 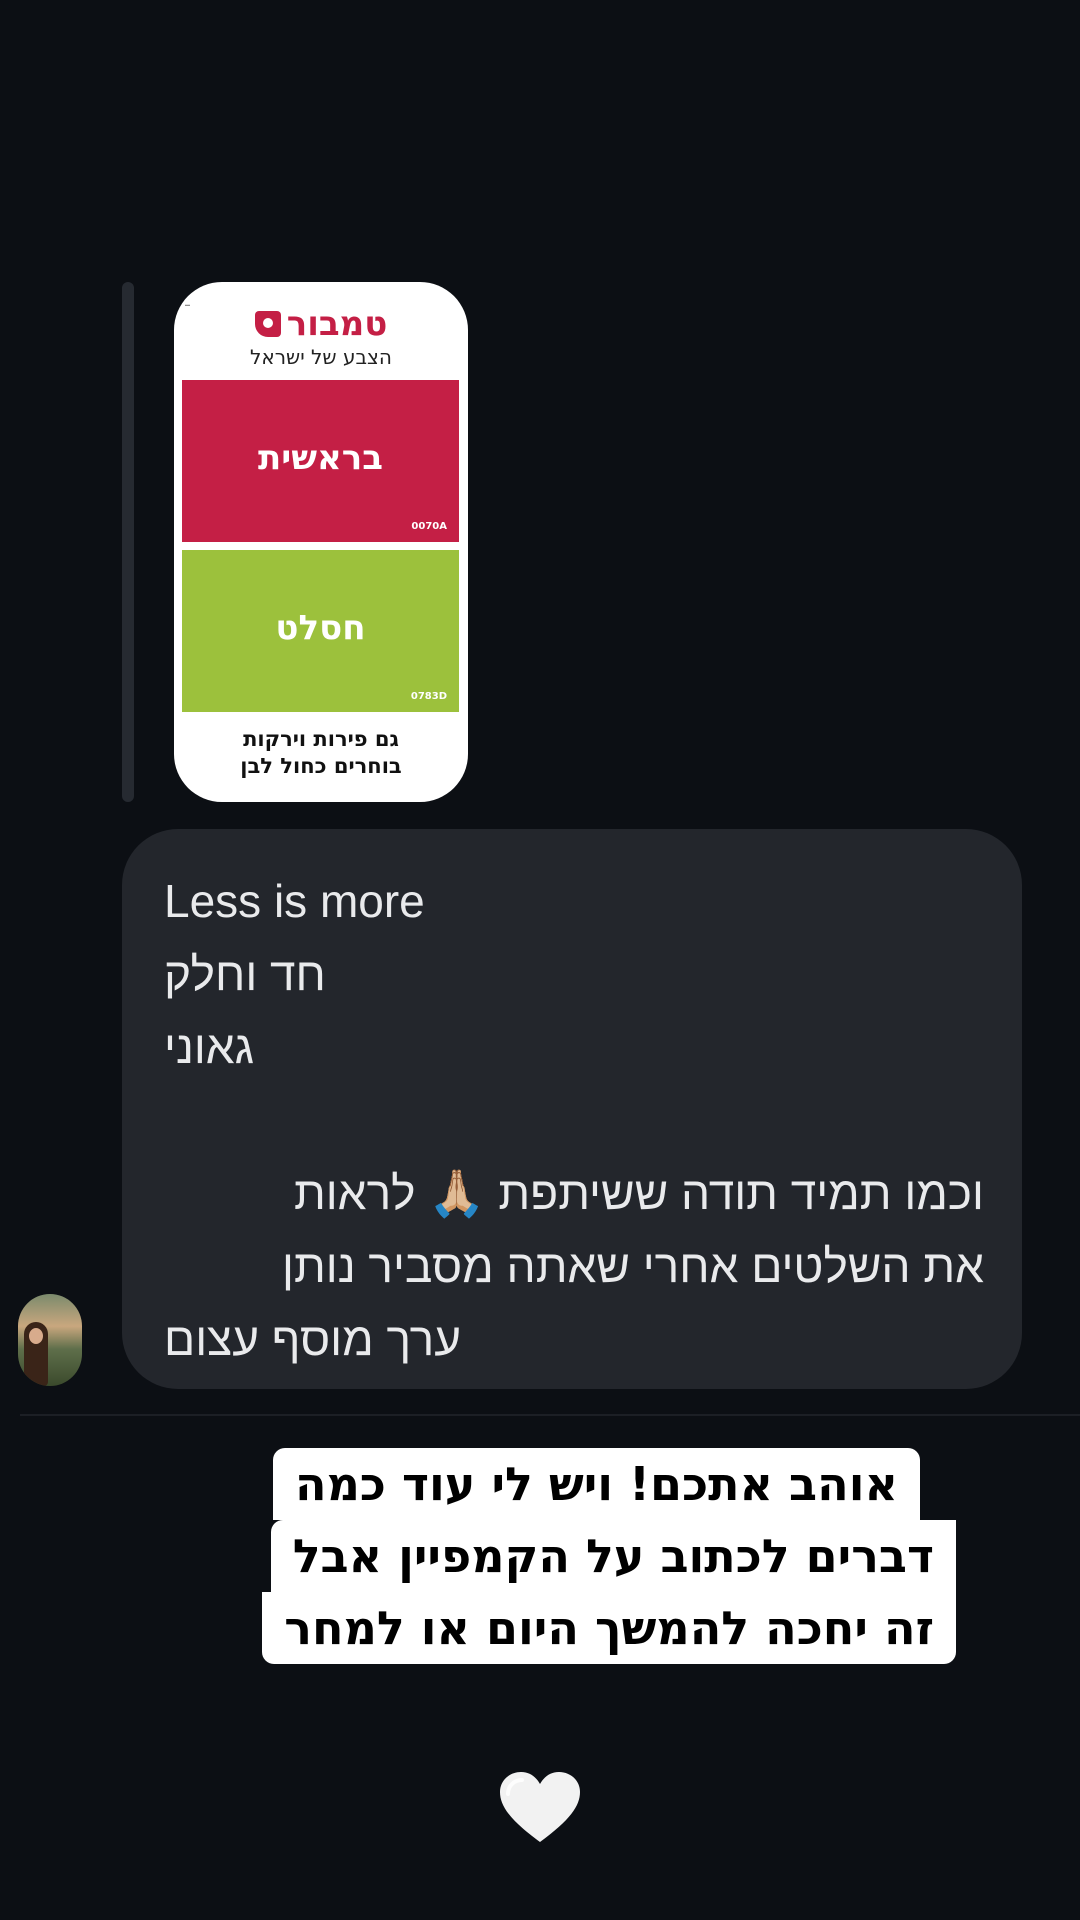 I want to click on reply-empty-line, so click(x=574, y=1120).